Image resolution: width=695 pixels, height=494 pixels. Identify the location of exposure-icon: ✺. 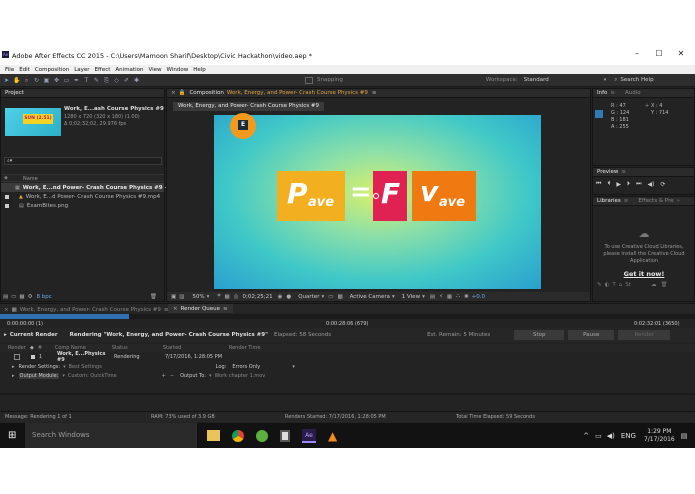
(466, 297).